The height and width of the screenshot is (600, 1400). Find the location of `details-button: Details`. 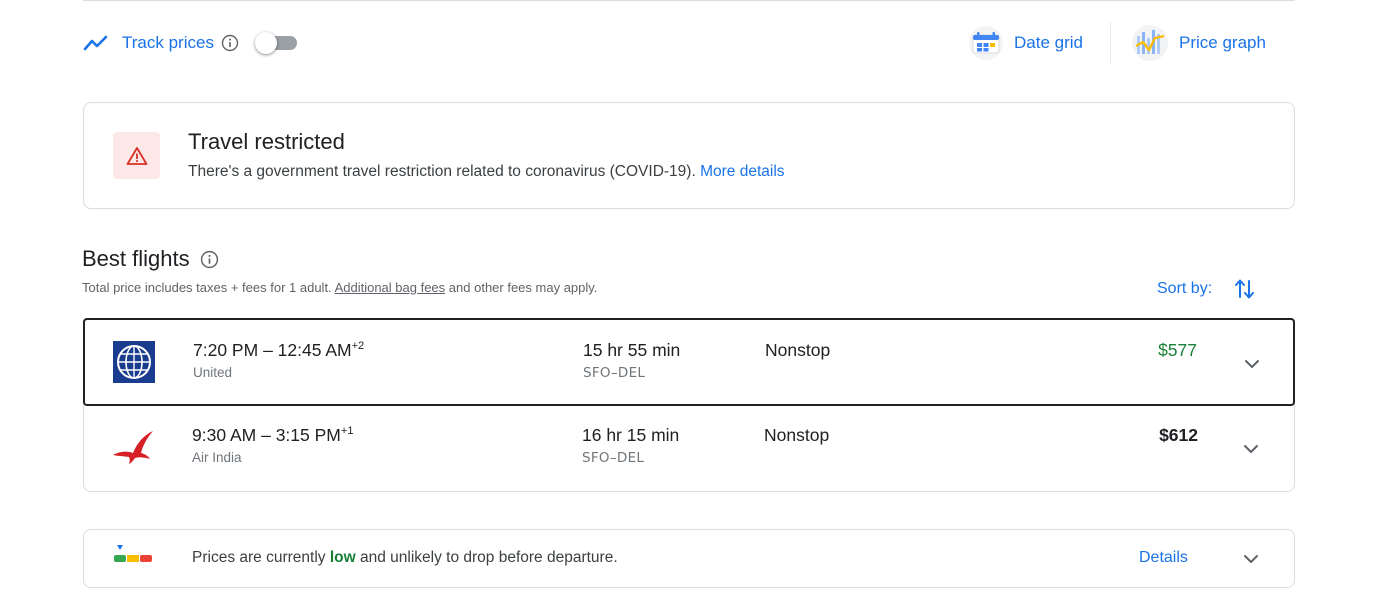

details-button: Details is located at coordinates (1163, 558).